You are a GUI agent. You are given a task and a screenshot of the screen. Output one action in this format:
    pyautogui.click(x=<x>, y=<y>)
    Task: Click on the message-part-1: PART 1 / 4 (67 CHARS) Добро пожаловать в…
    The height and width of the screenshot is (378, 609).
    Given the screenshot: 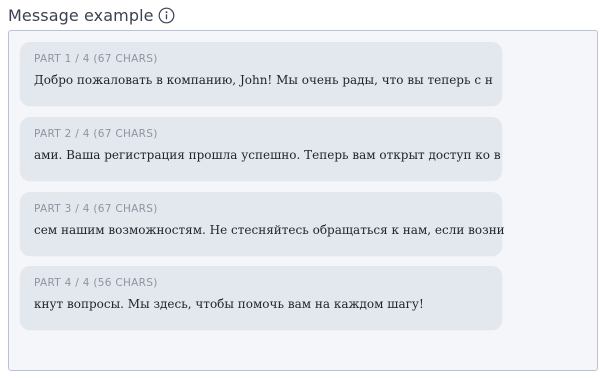 What is the action you would take?
    pyautogui.click(x=261, y=73)
    